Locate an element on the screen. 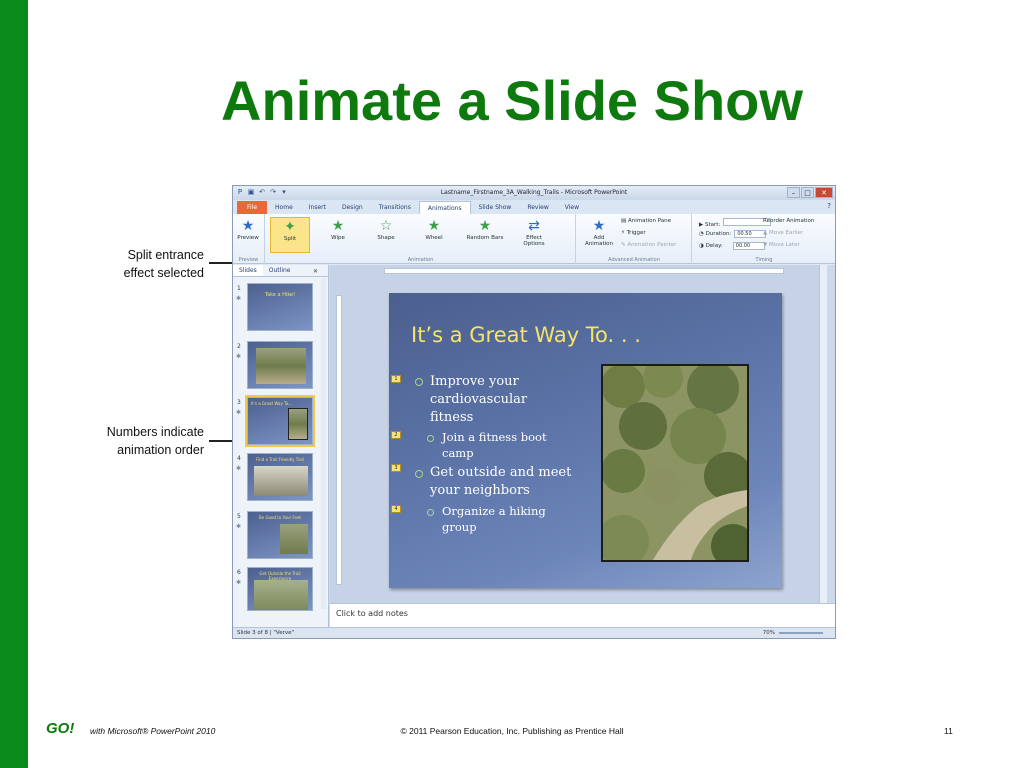 This screenshot has height=768, width=1024. random-bars-effect-icon: ★ is located at coordinates (485, 226).